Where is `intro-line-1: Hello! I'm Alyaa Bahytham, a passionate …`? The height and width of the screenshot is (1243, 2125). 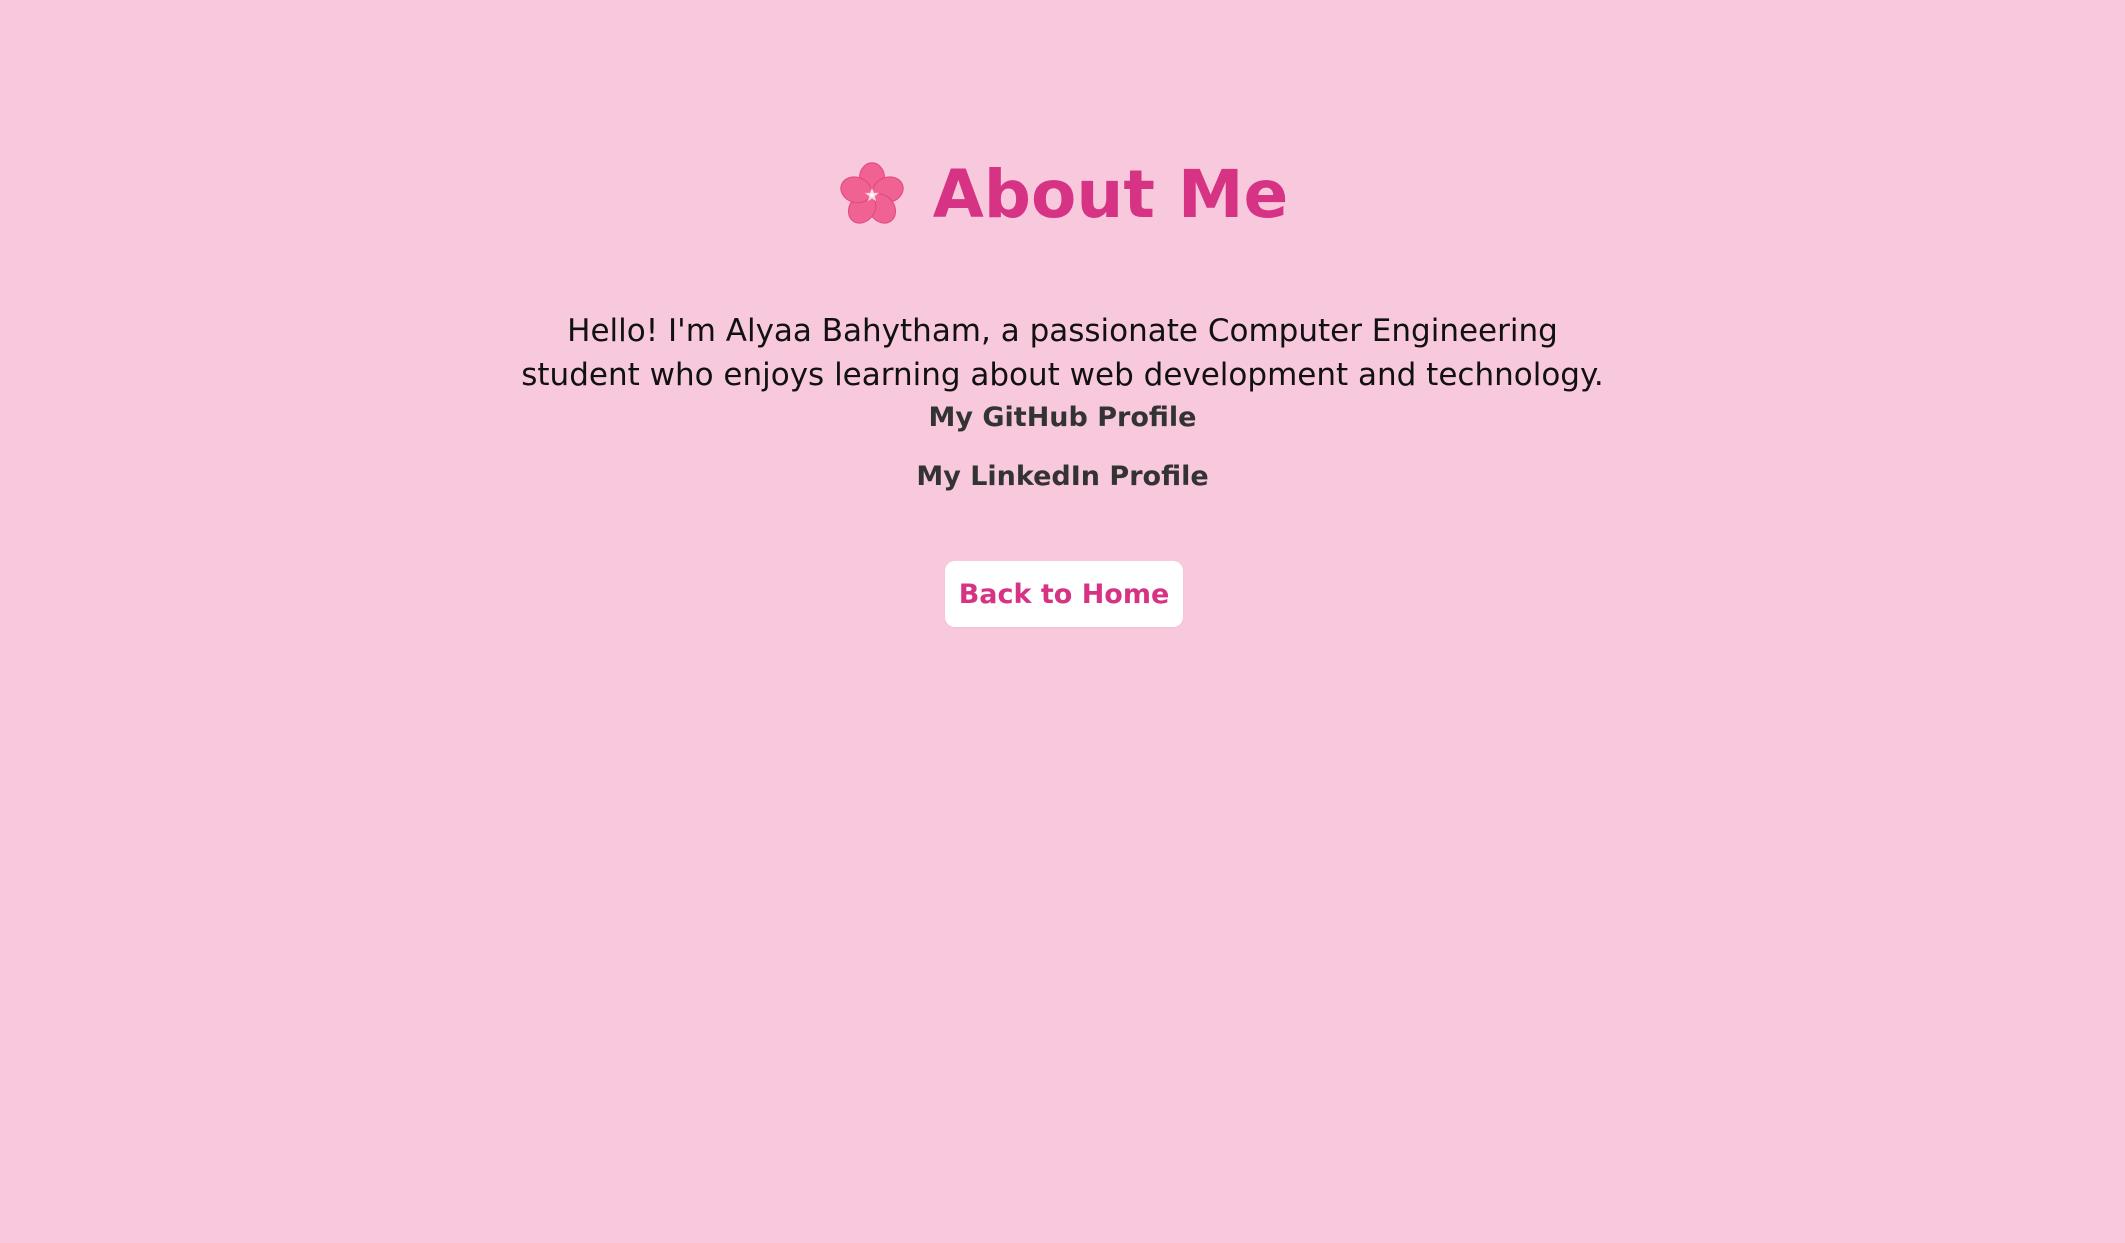 intro-line-1: Hello! I'm Alyaa Bahytham, a passionate … is located at coordinates (1062, 331).